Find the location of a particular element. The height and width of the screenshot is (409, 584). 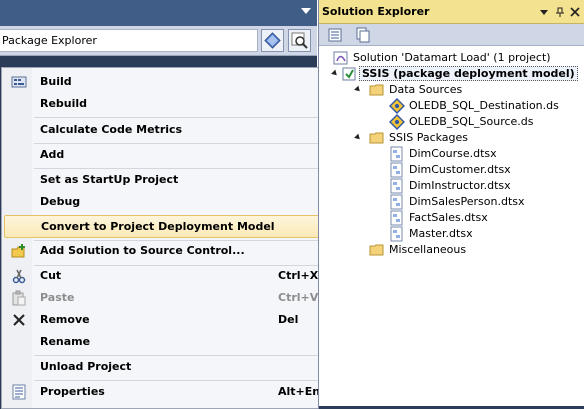

menu-item-label: Paste is located at coordinates (57, 297).